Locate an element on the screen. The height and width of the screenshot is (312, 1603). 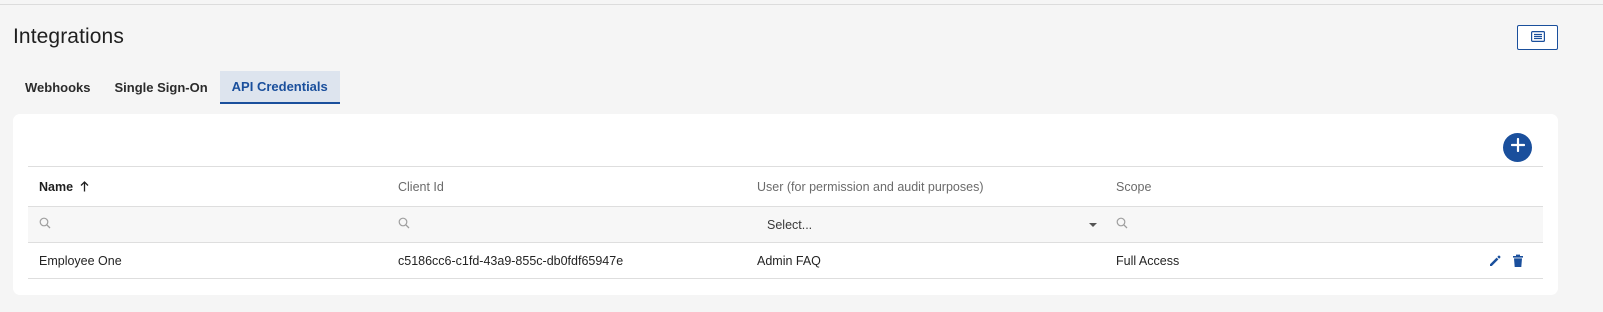
view-toggle-button is located at coordinates (1537, 37).